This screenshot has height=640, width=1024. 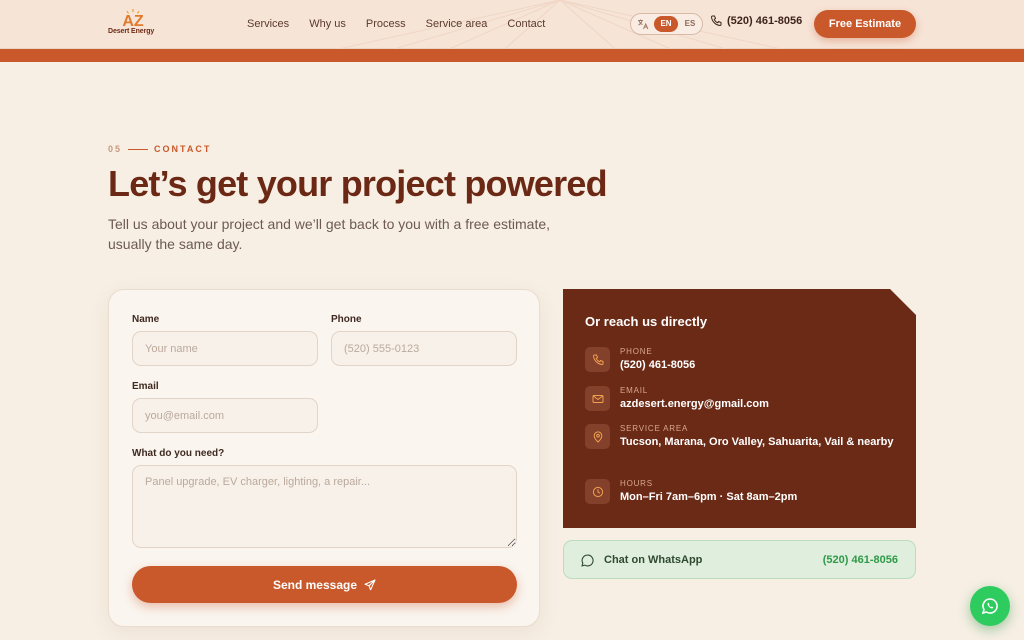 I want to click on contact-hours-row: HOURS Mon–Fri 7am–6pm · Sat 8am–2pm, so click(x=740, y=494).